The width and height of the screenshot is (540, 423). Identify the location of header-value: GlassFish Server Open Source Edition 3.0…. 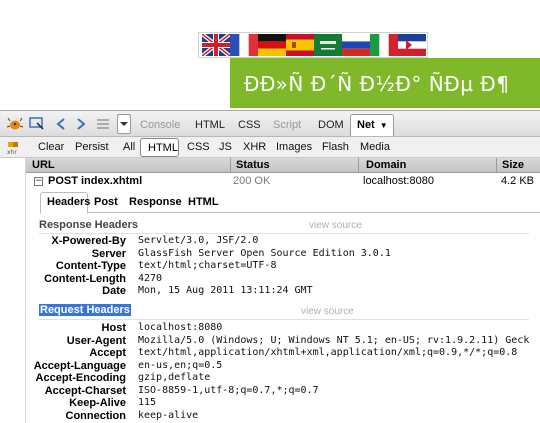
(264, 253).